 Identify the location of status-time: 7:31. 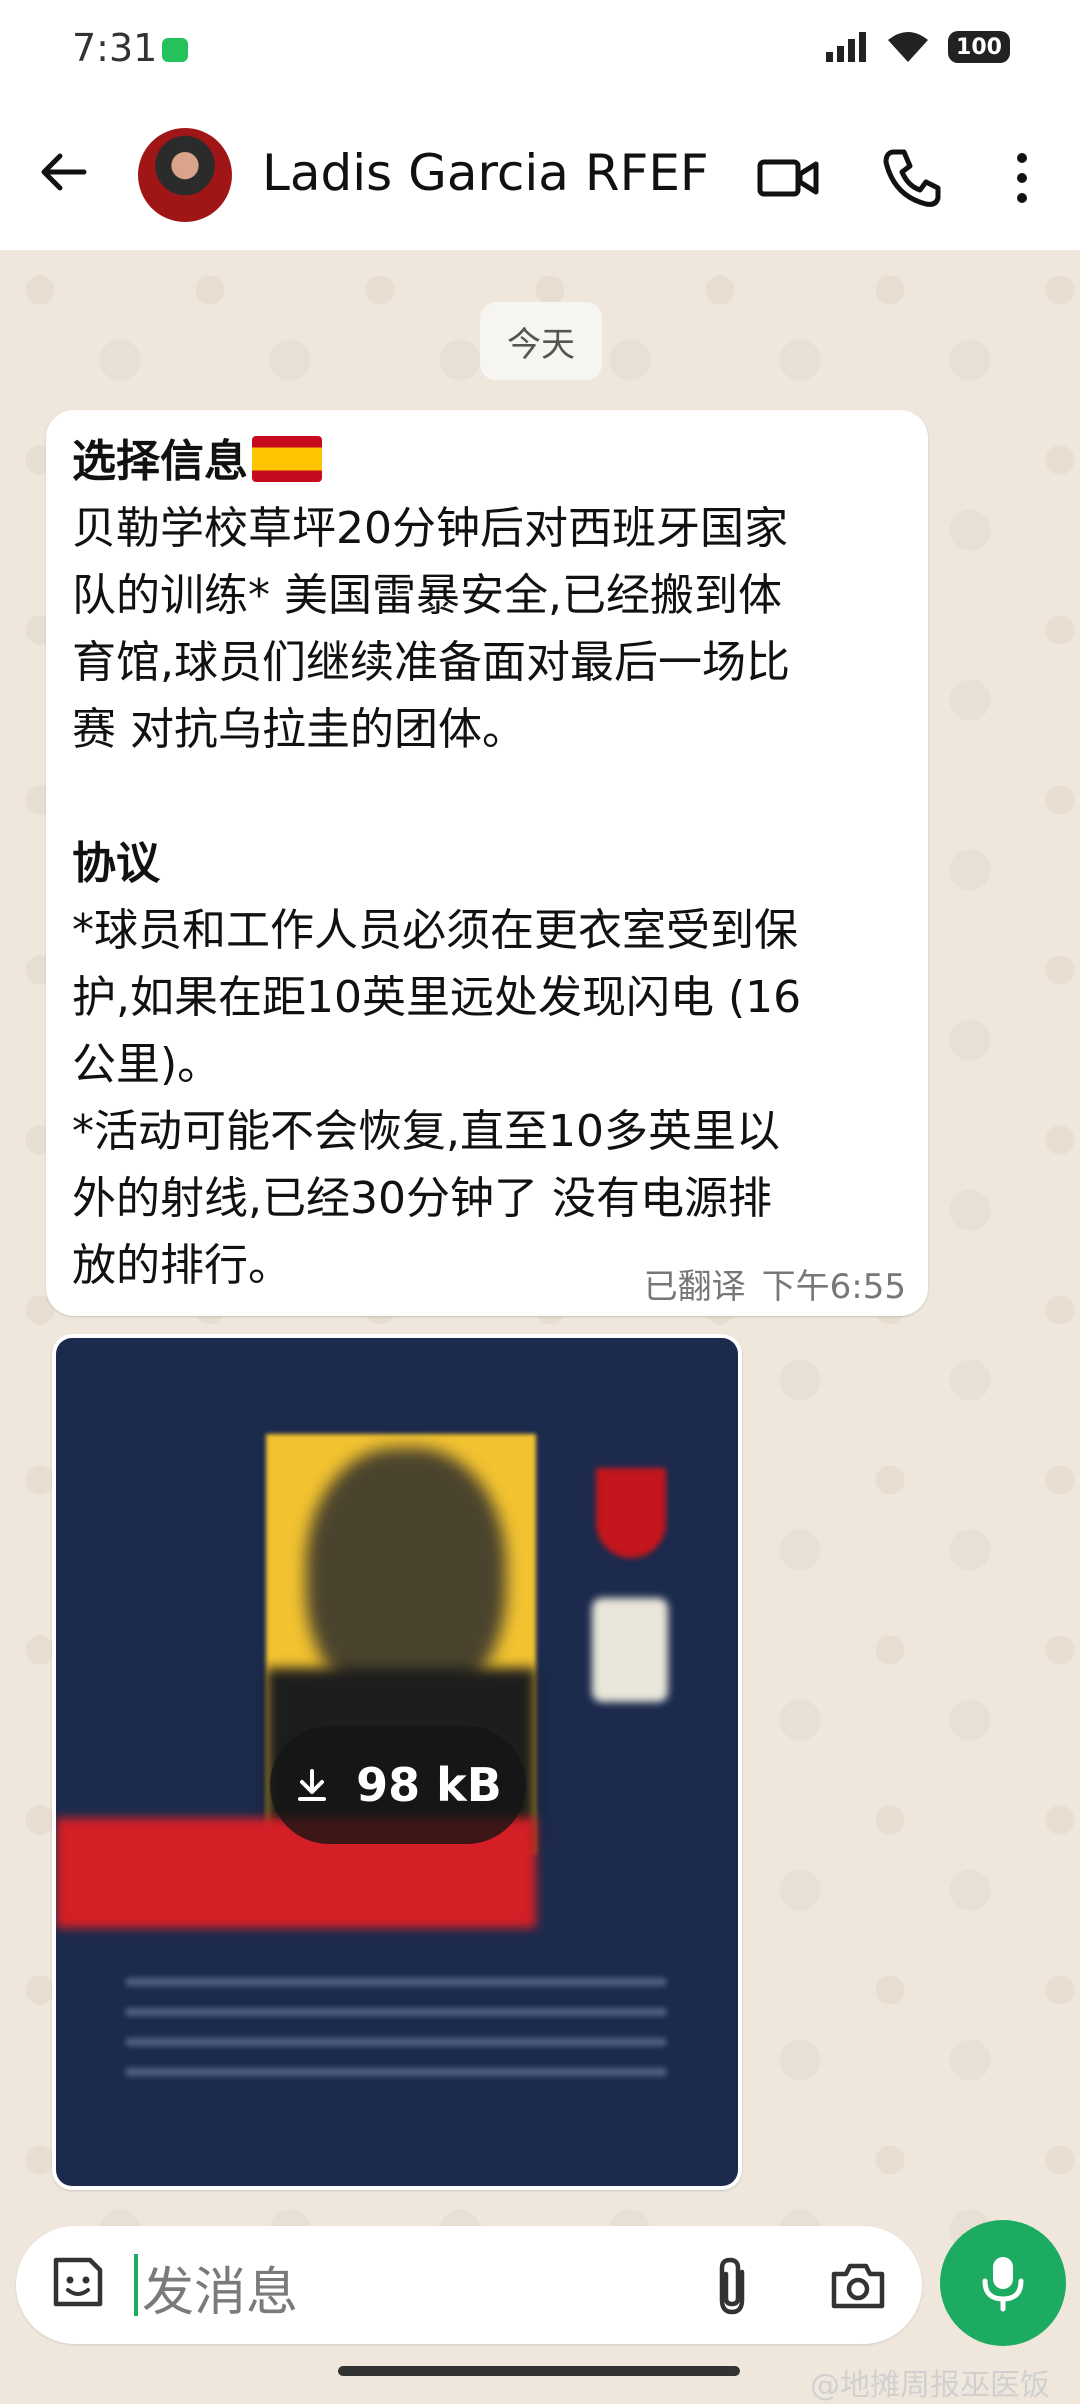
(115, 48).